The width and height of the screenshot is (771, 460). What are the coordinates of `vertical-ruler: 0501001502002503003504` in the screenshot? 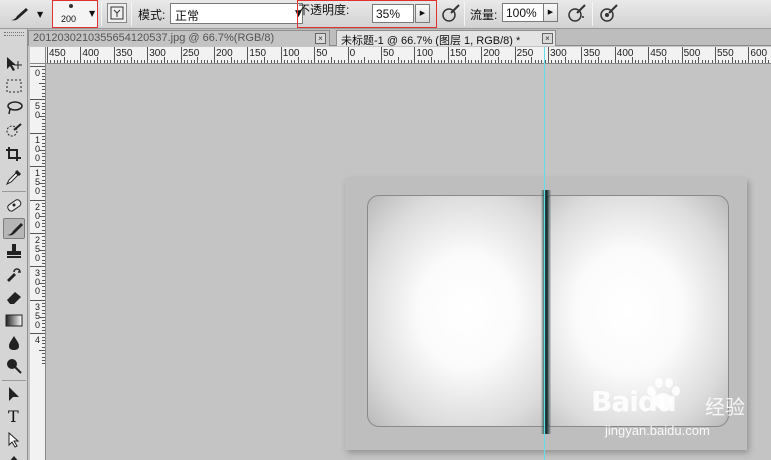 It's located at (38, 262).